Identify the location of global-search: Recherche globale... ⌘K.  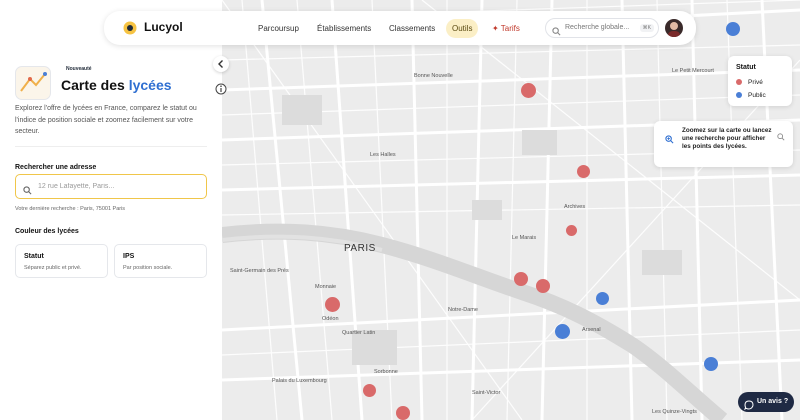
(602, 28).